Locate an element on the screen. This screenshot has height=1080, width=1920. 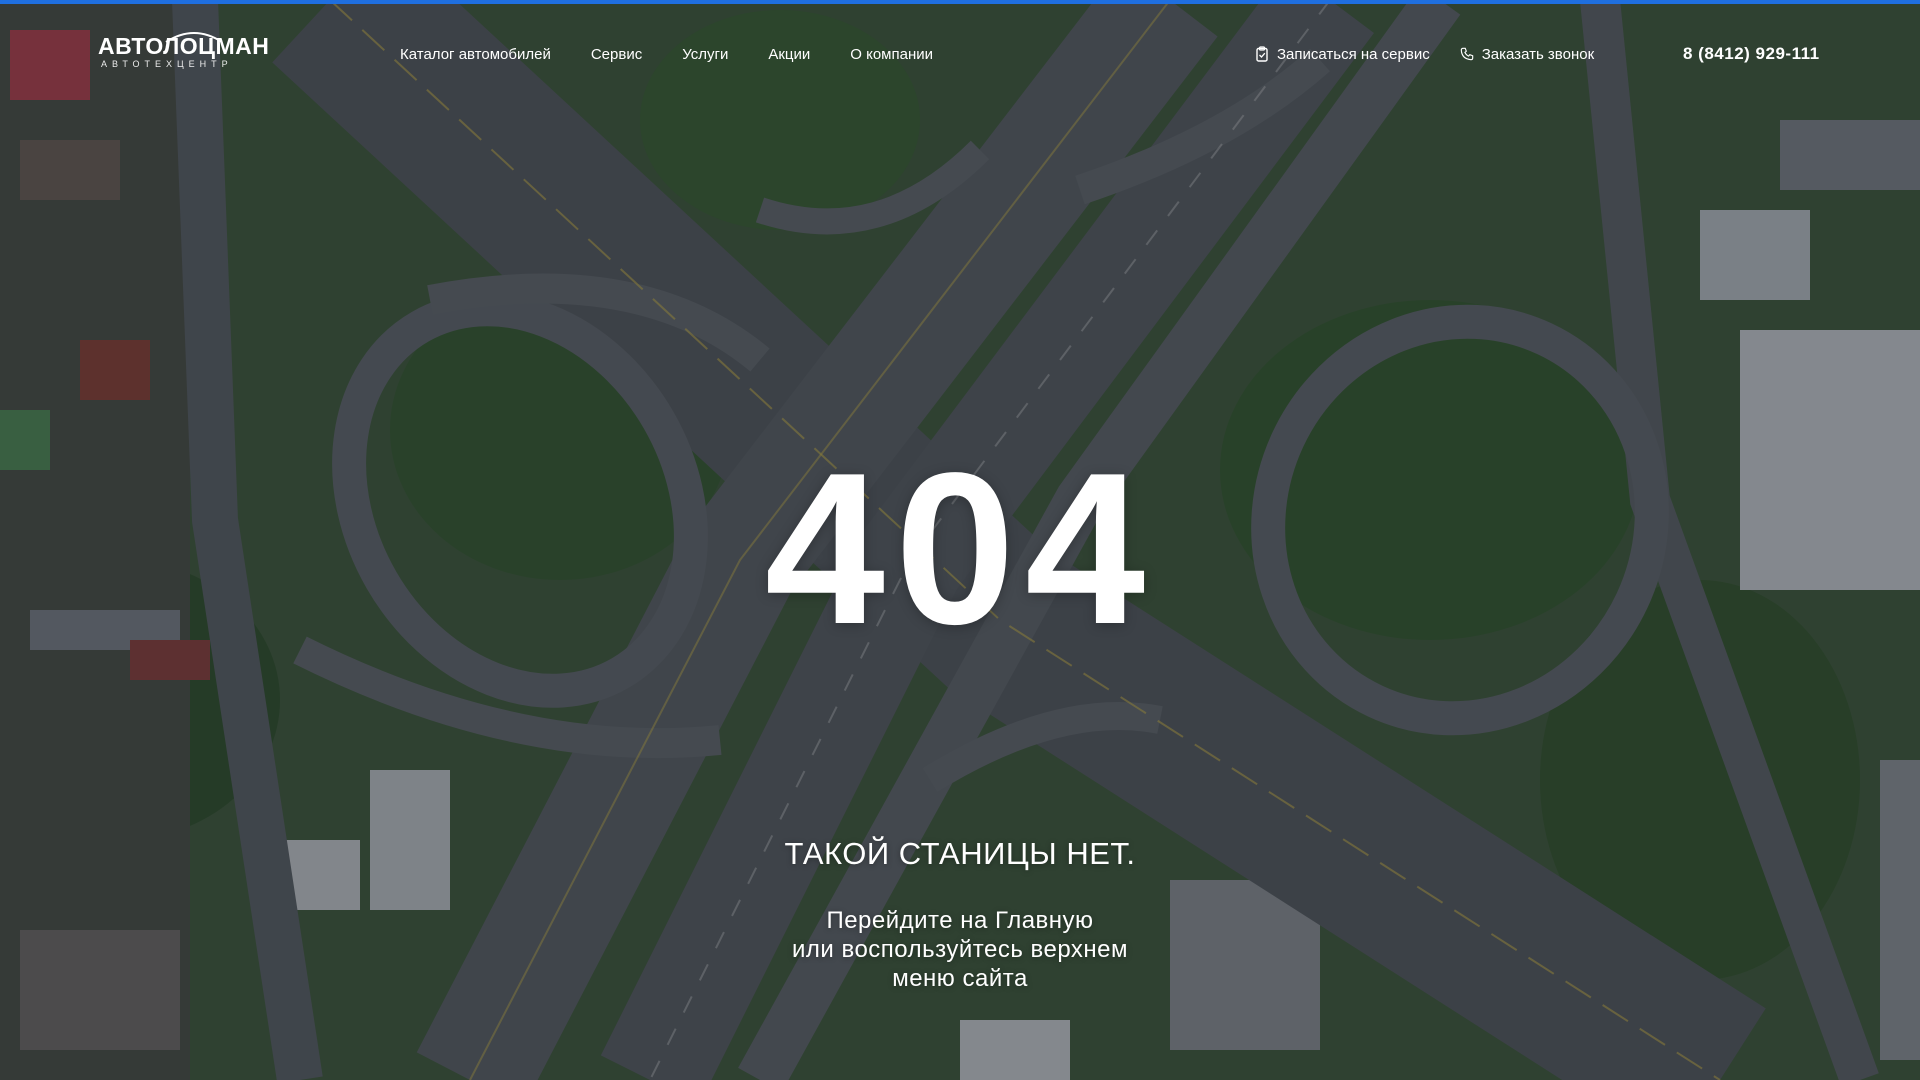
callback-label: Заказать звонок is located at coordinates (1538, 54).